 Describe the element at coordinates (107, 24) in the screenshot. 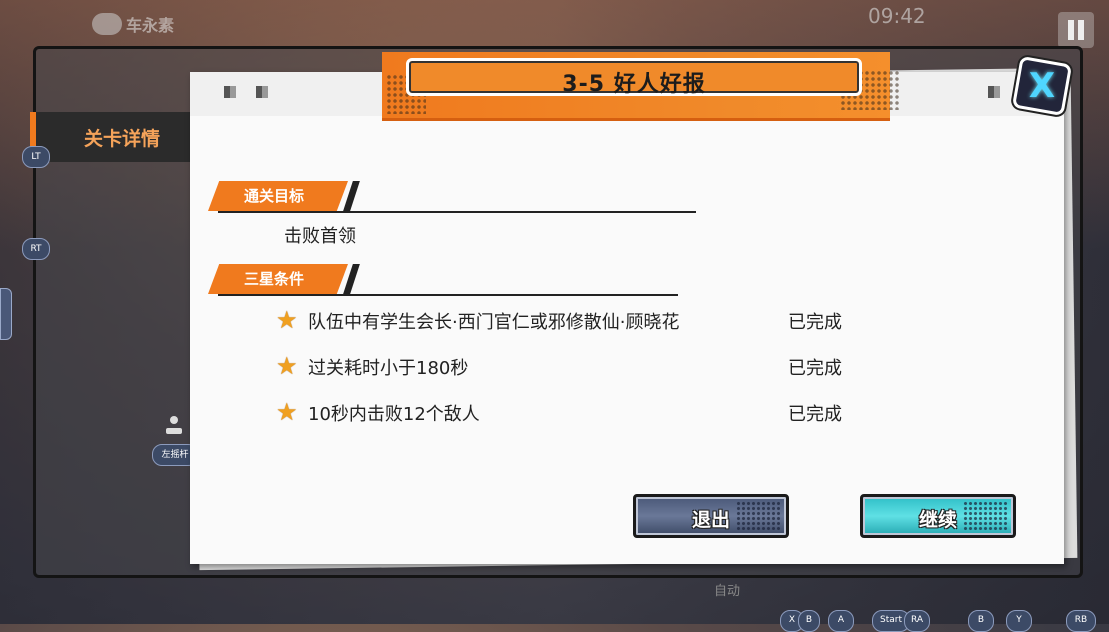

I see `logo-icon` at that location.